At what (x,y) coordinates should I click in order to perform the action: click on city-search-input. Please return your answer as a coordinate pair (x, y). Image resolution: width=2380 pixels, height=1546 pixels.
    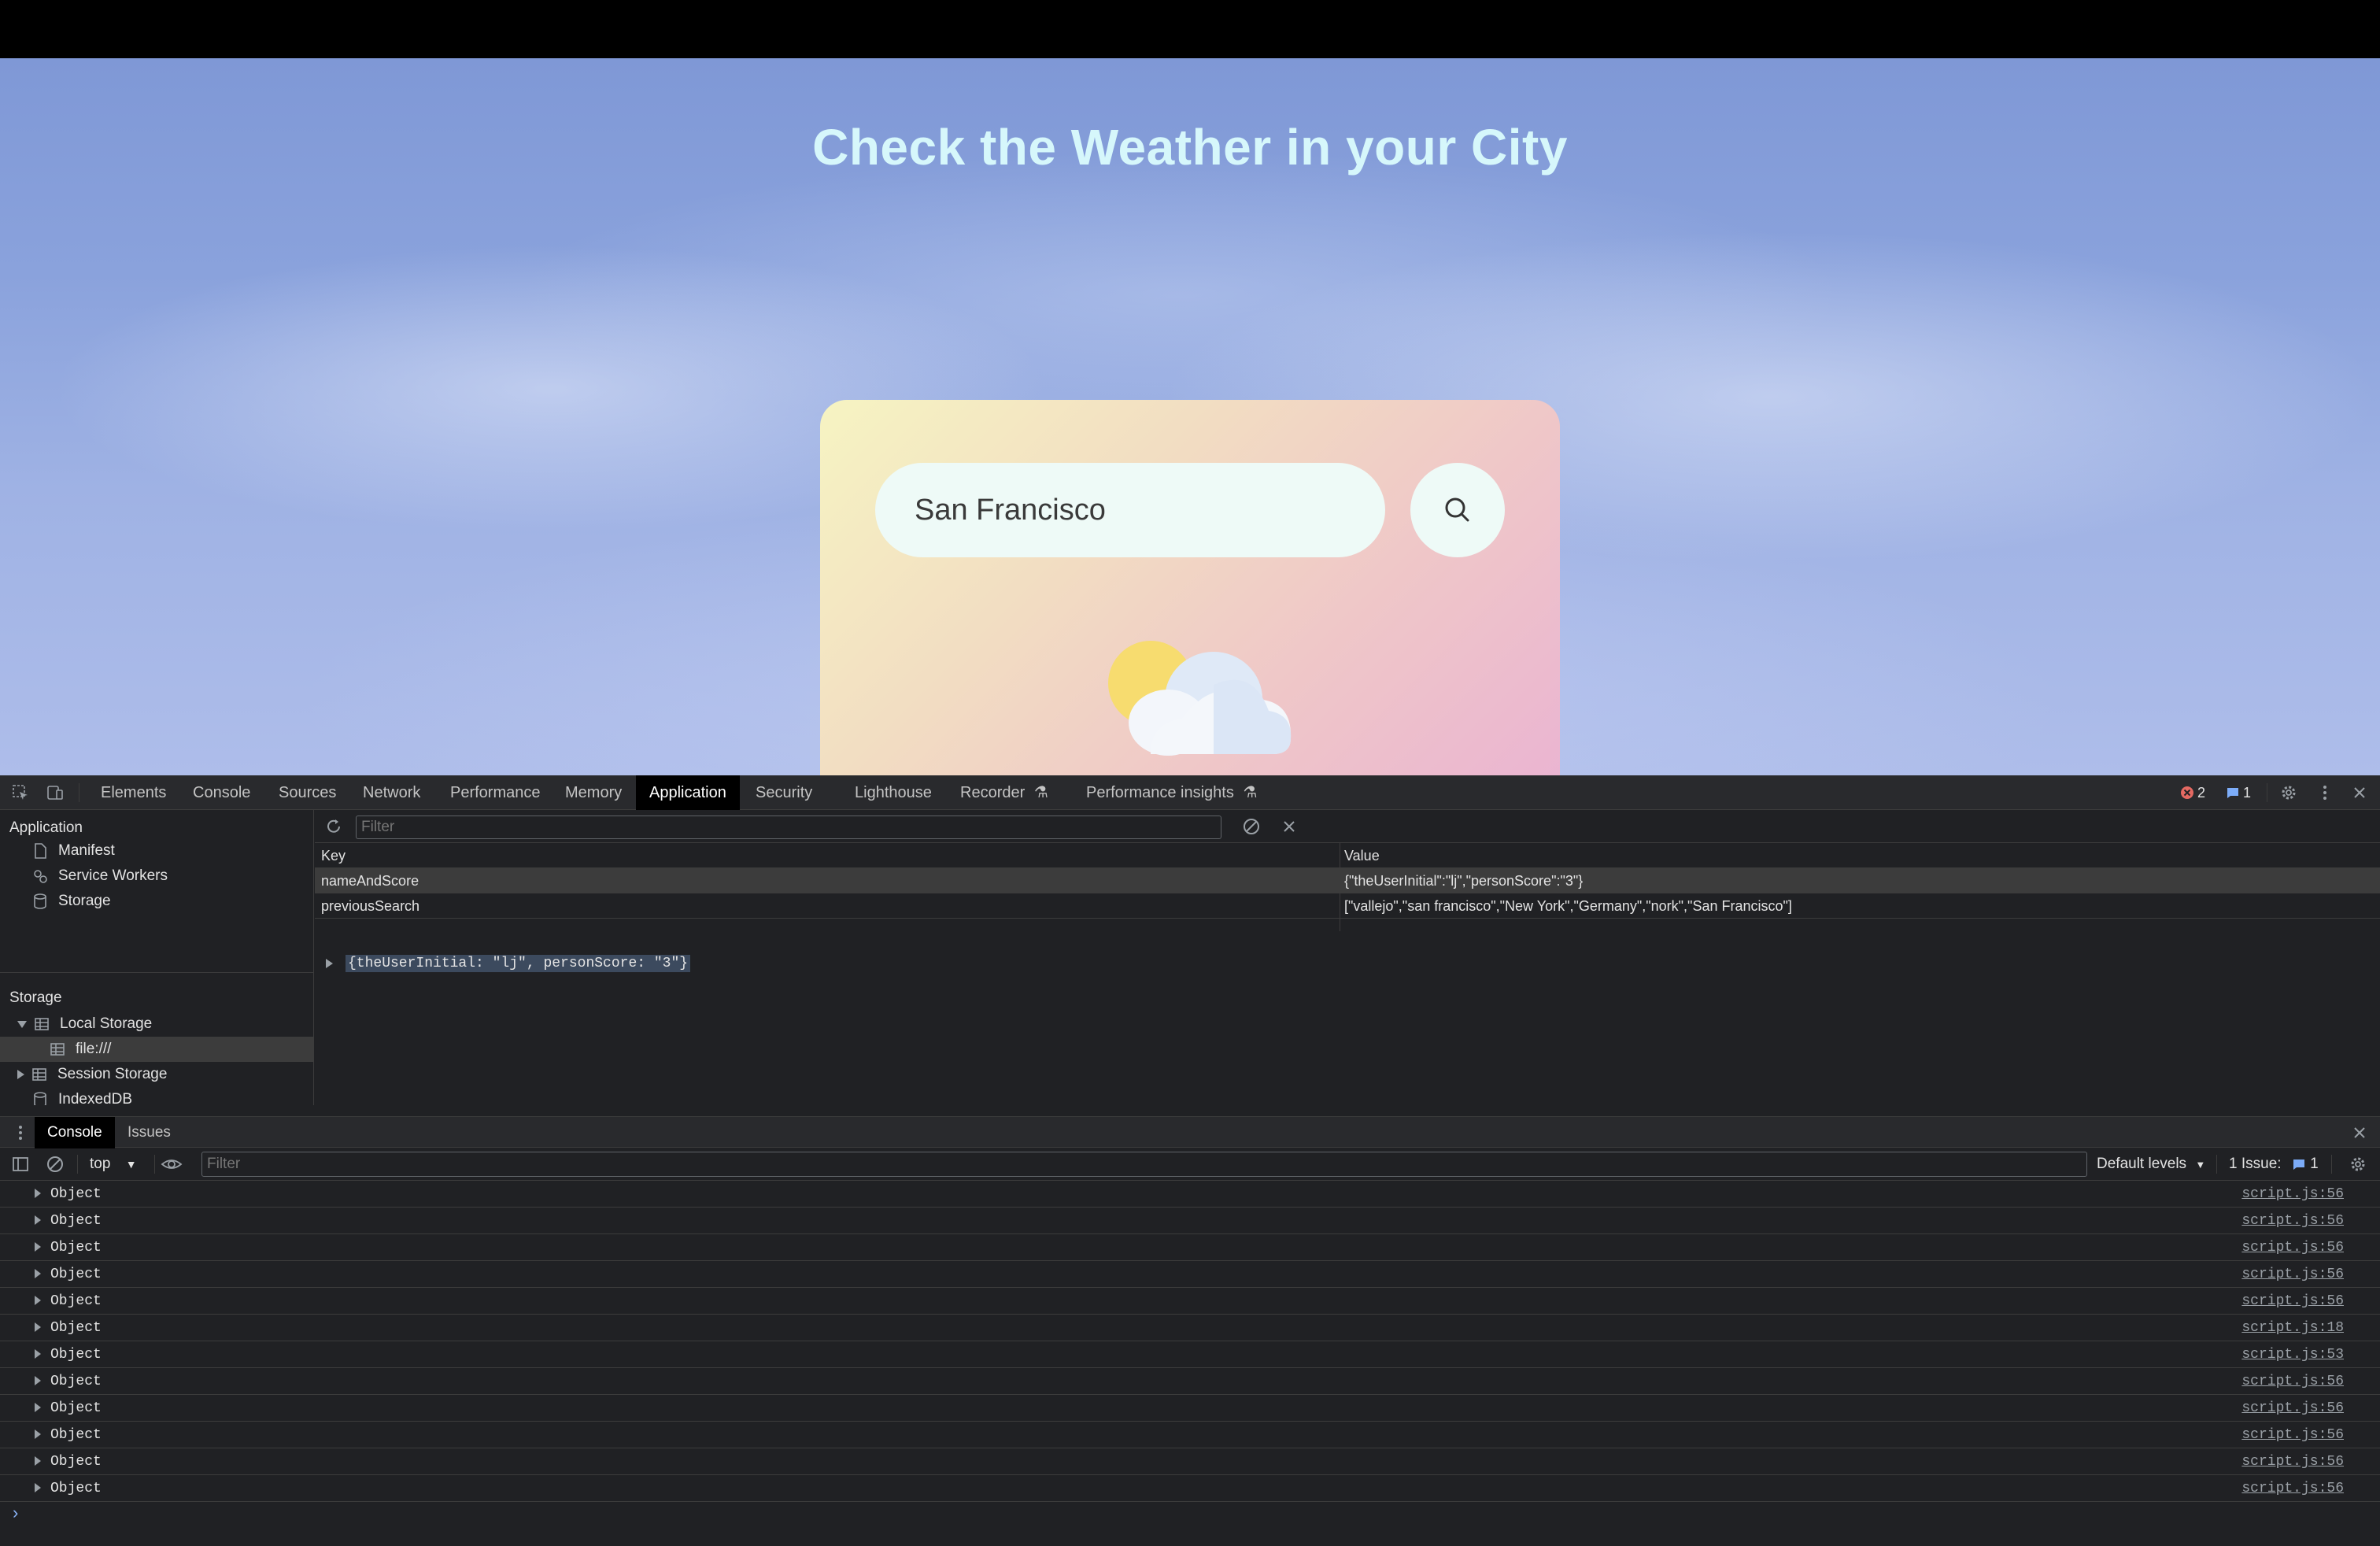
    Looking at the image, I should click on (1130, 510).